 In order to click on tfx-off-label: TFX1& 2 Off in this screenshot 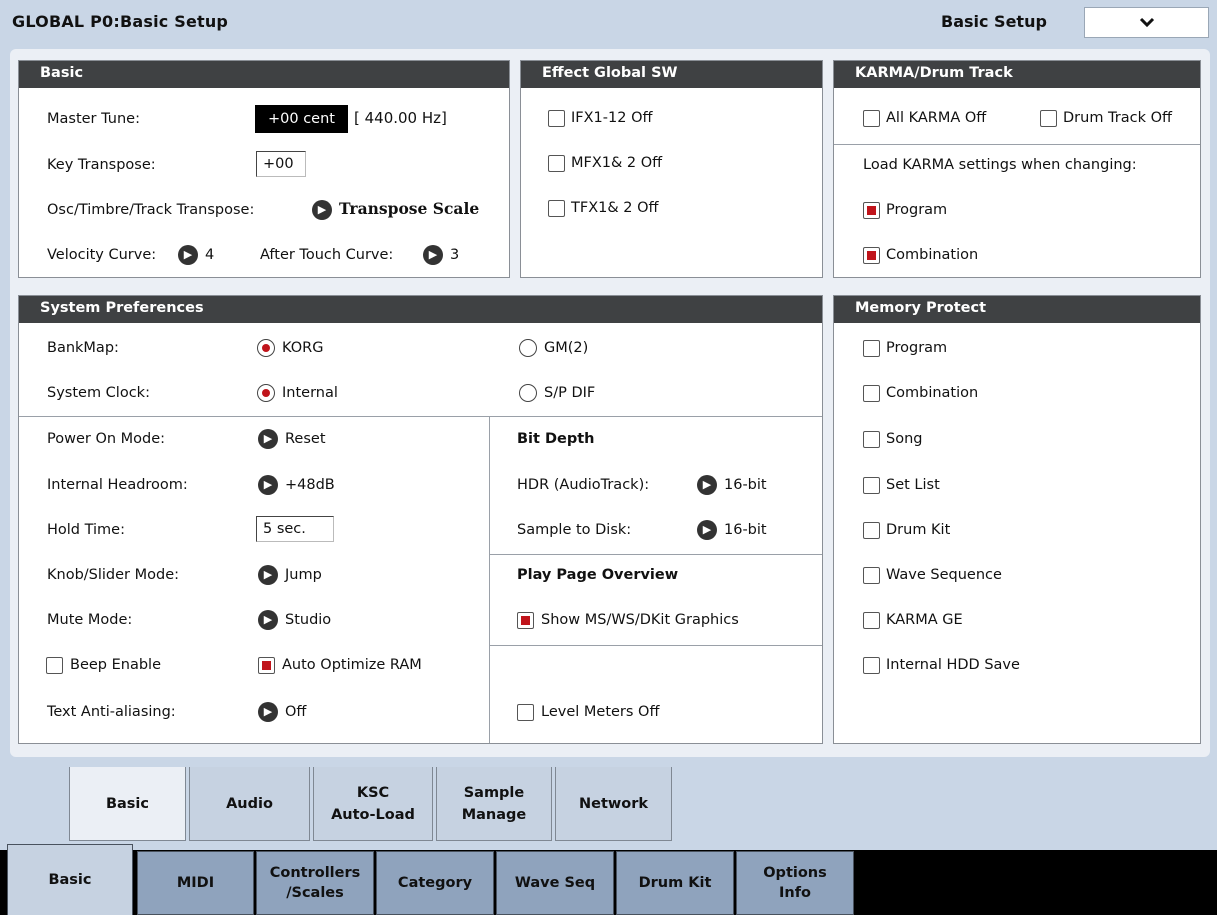, I will do `click(615, 208)`.